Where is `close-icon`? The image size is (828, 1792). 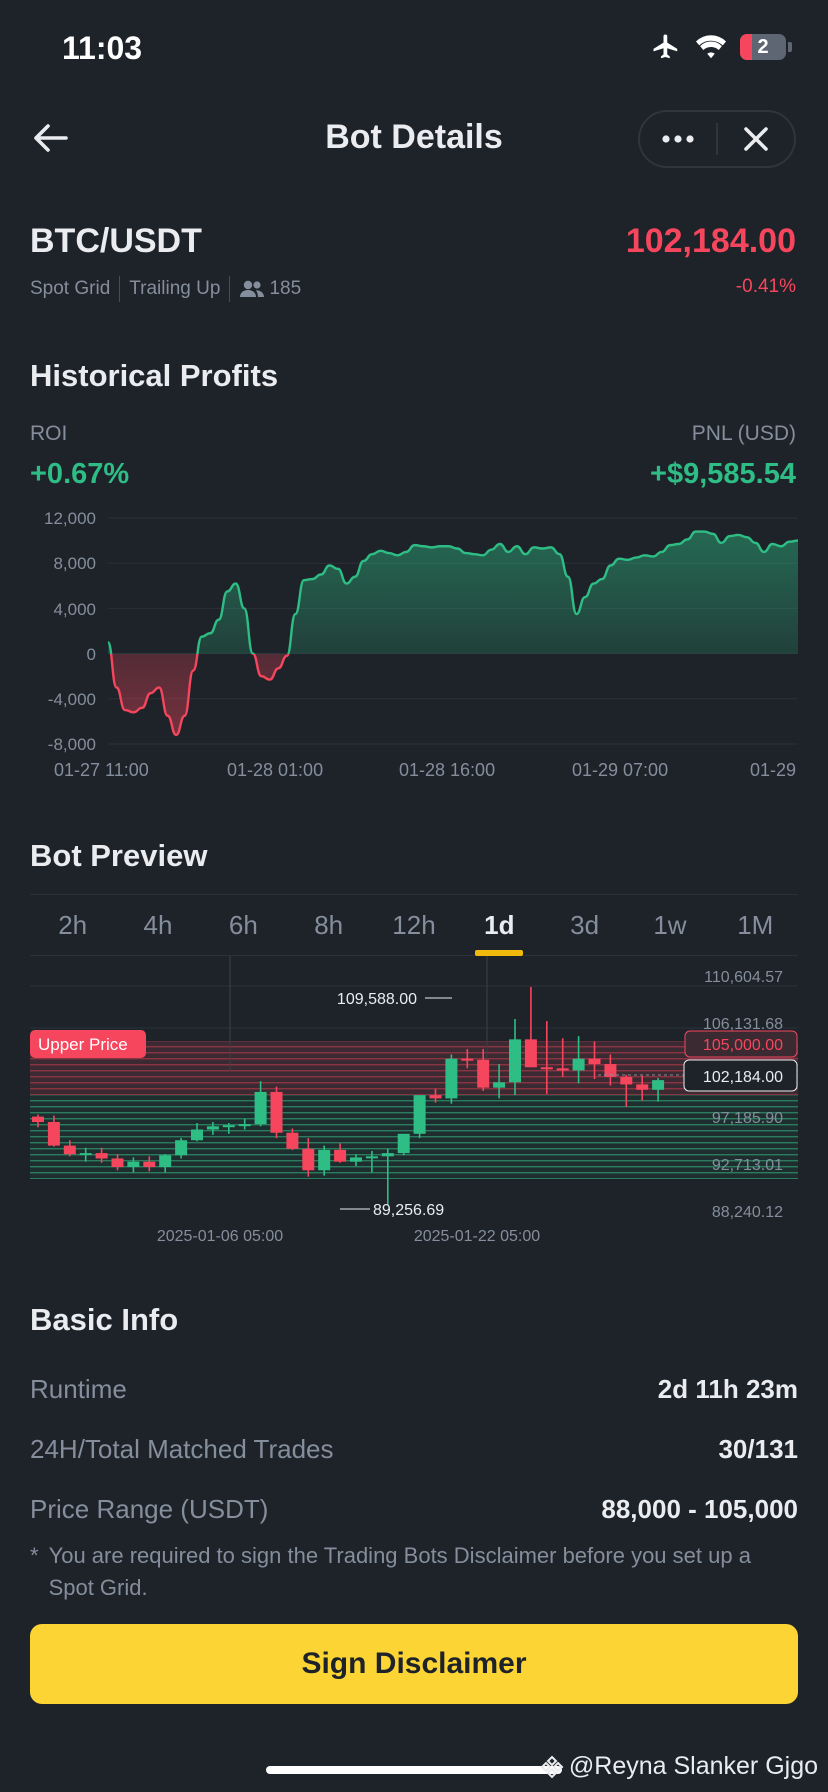 close-icon is located at coordinates (756, 139).